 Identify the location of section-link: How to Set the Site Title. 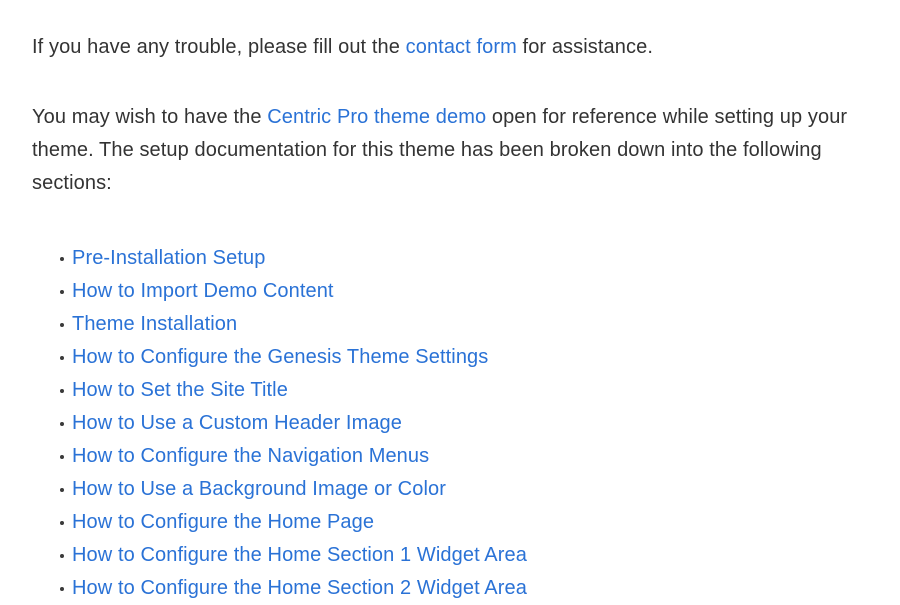
(180, 390).